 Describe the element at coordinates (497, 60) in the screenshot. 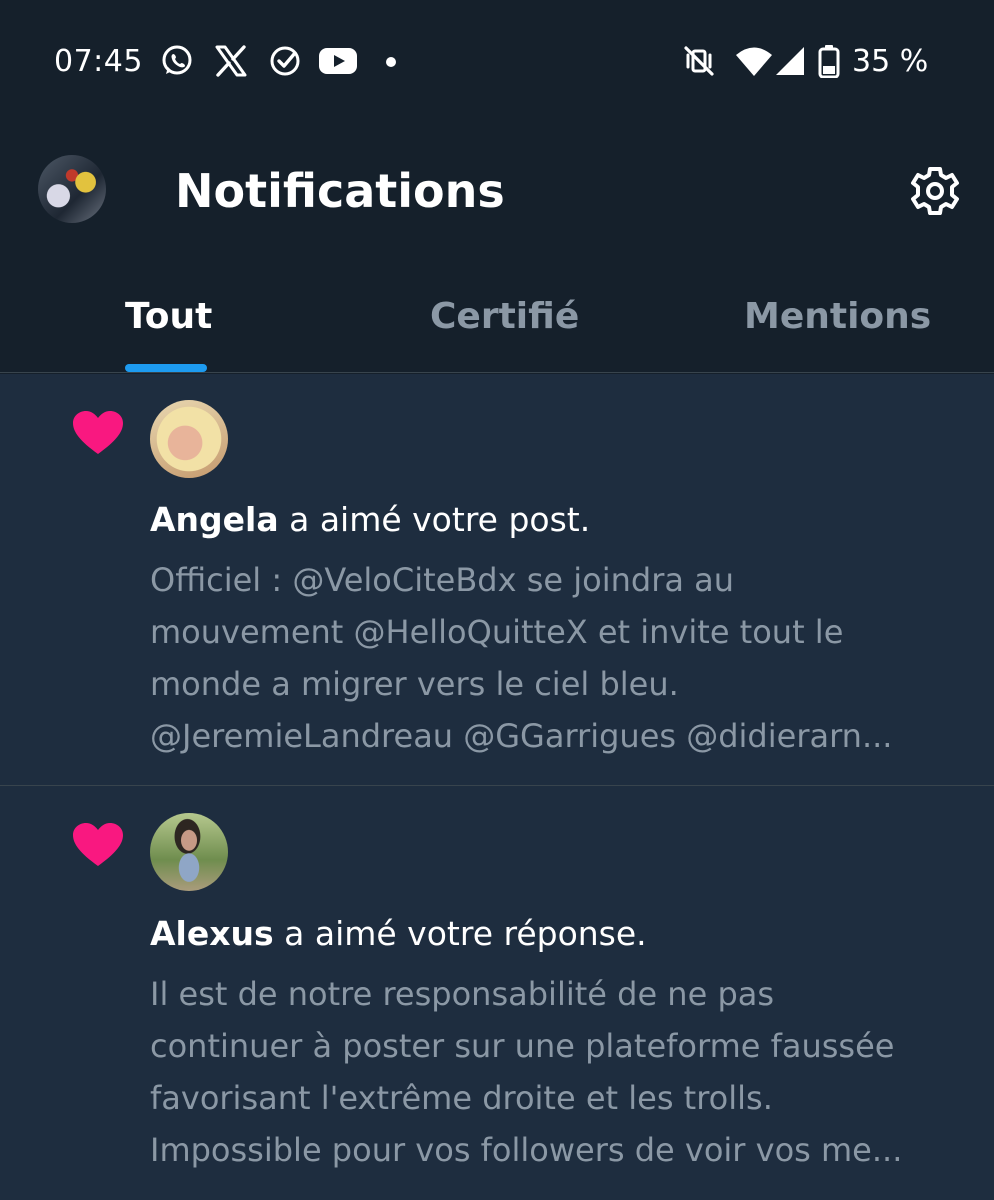

I see `status-bar: 07:45 35 %` at that location.